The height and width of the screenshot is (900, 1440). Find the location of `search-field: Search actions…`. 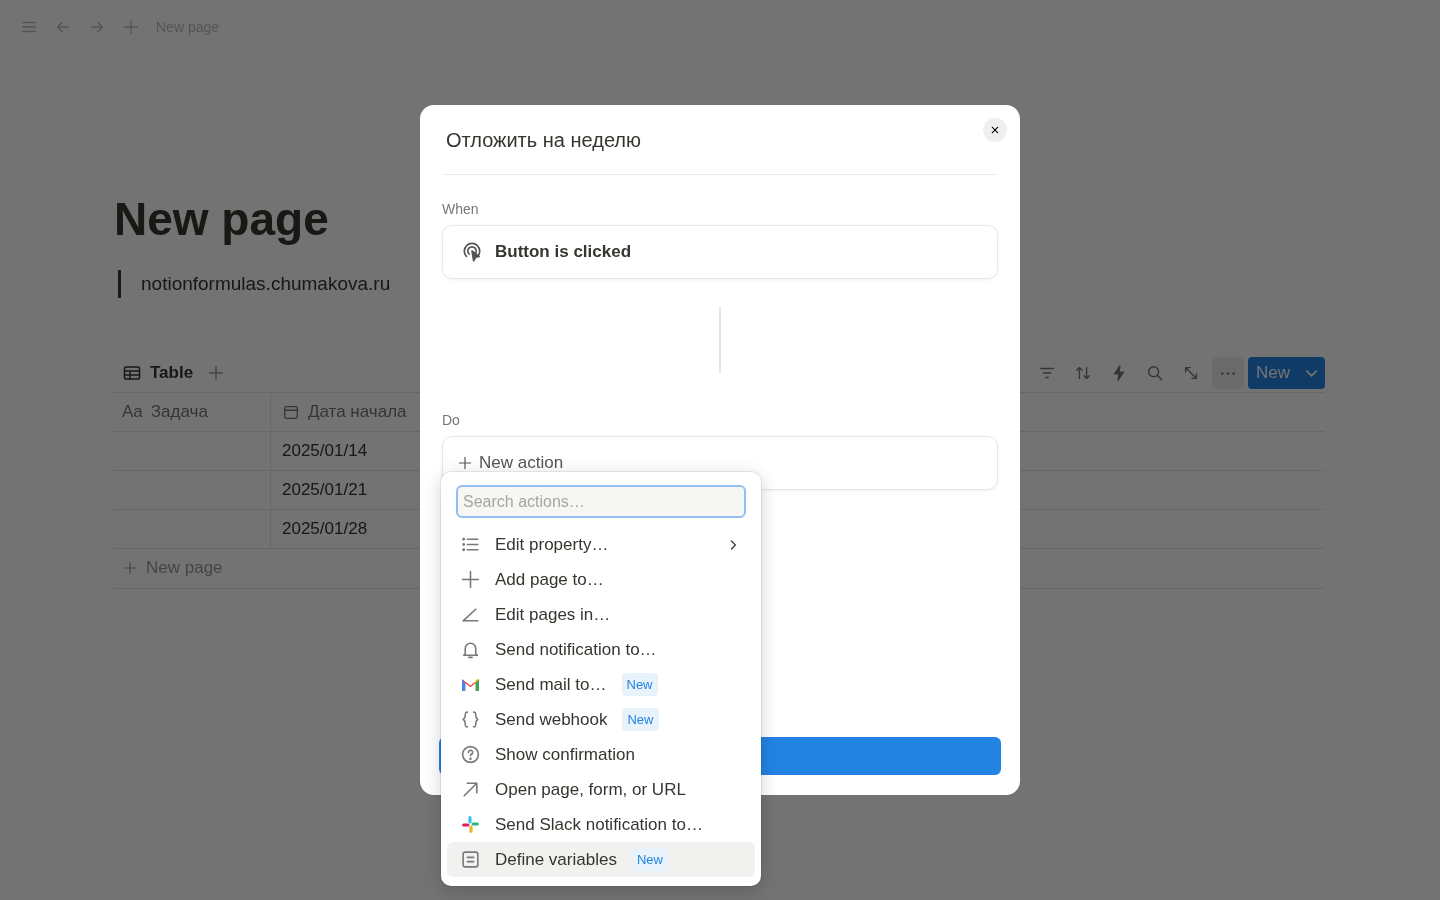

search-field: Search actions… is located at coordinates (601, 501).